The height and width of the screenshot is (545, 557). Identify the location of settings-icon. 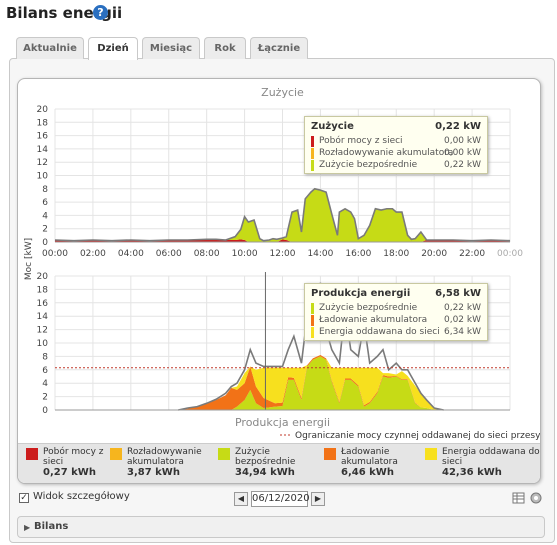
(536, 498).